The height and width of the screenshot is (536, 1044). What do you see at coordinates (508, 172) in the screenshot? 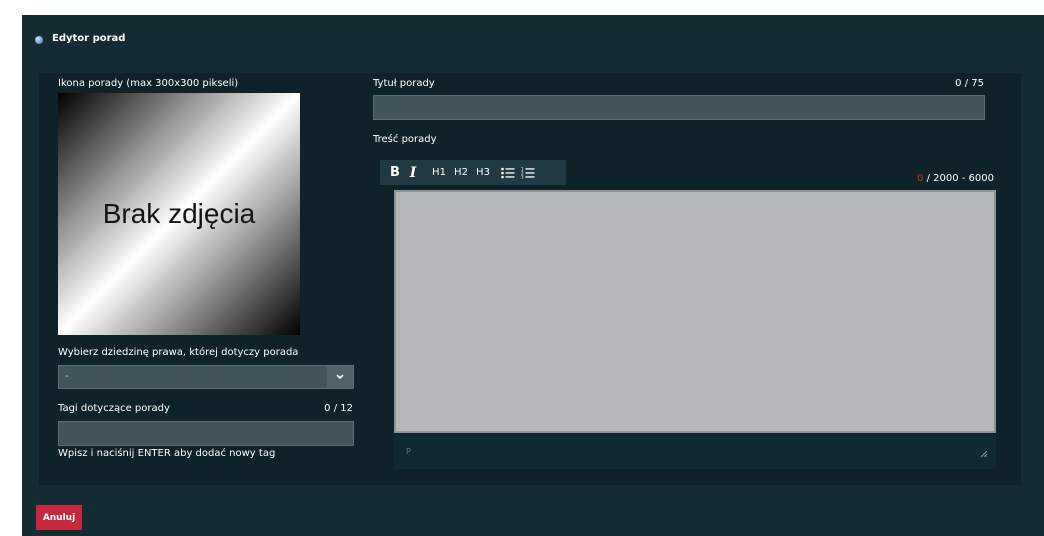
I see `bullet-list-icon` at bounding box center [508, 172].